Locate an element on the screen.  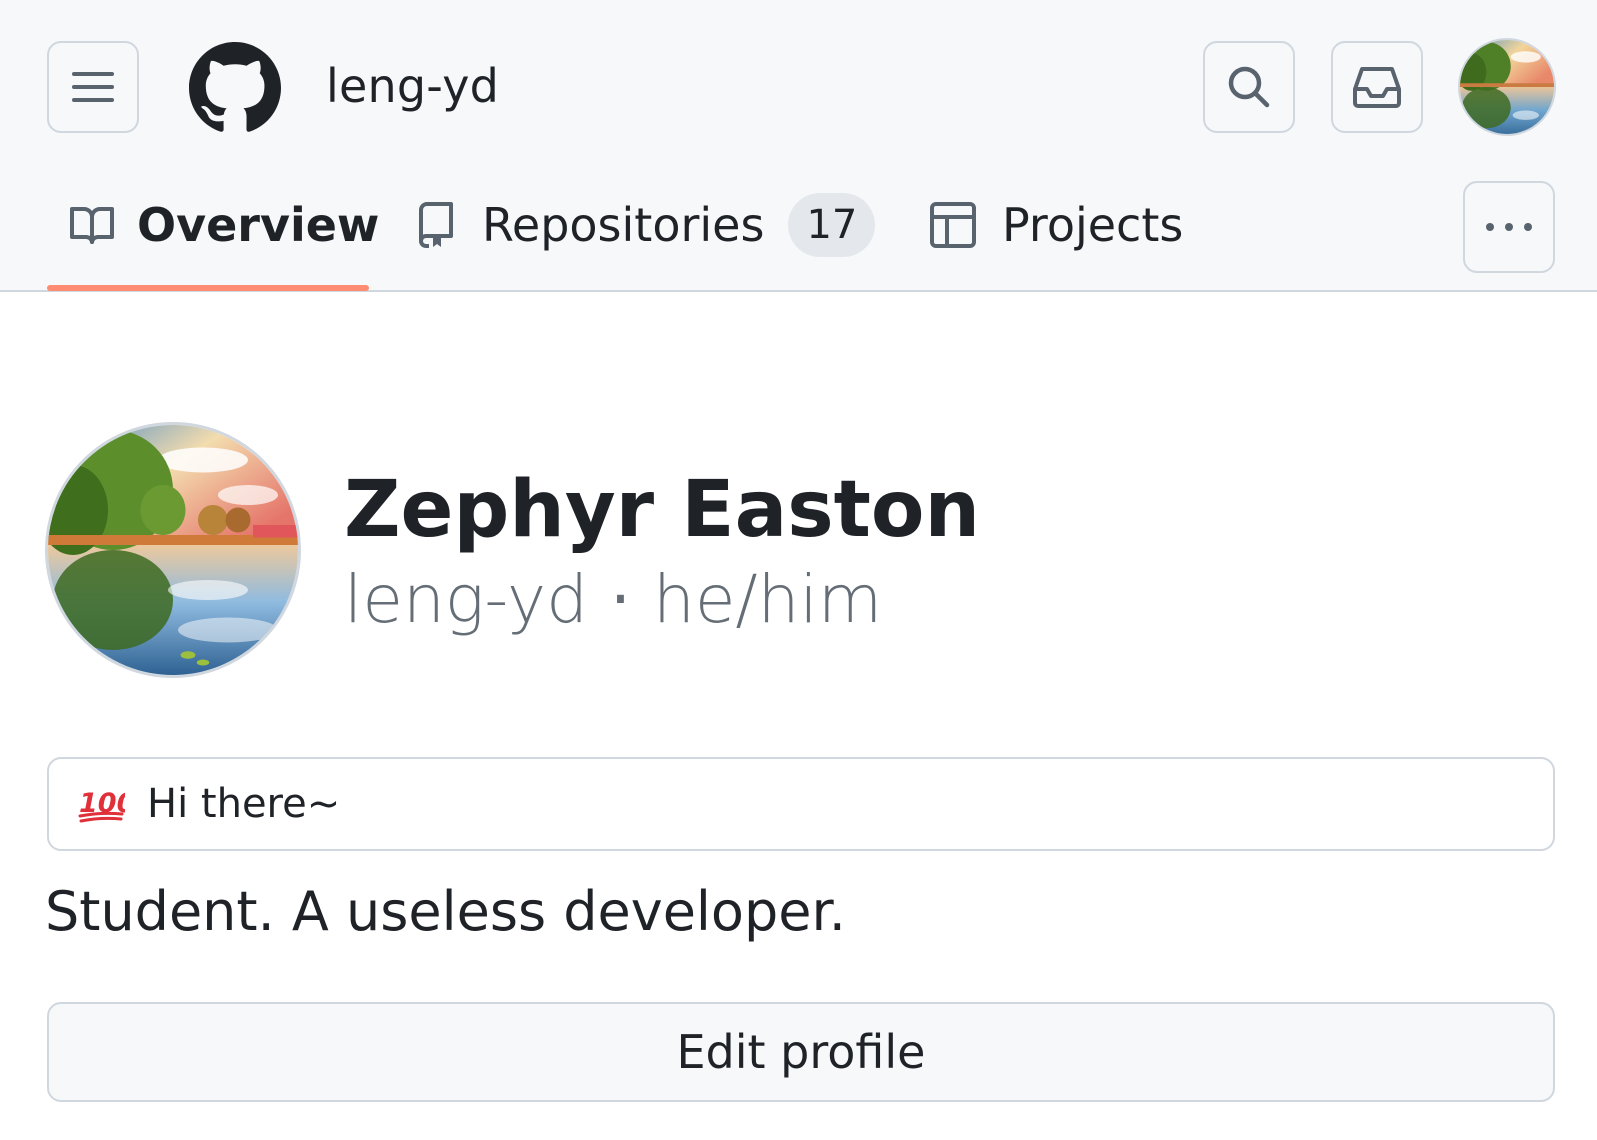
tab-repositories: Repositories 17 is located at coordinates (647, 225).